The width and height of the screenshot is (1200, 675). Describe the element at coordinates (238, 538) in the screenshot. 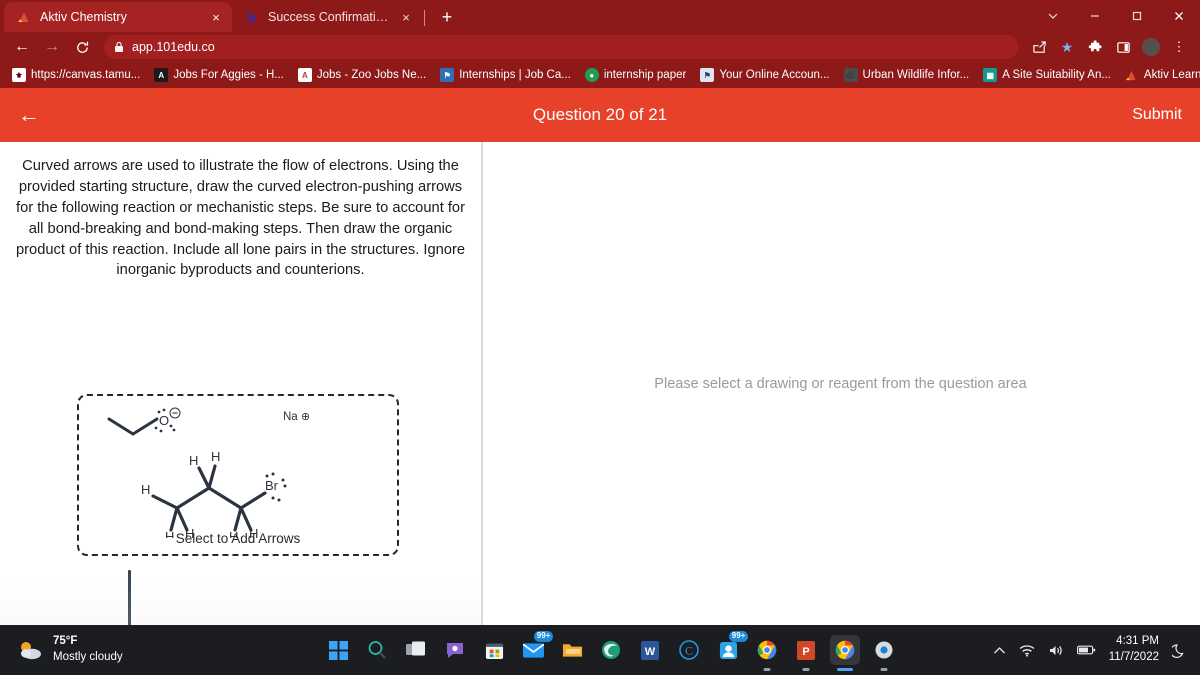

I see `structure-caption: Select to Add Arrows` at that location.